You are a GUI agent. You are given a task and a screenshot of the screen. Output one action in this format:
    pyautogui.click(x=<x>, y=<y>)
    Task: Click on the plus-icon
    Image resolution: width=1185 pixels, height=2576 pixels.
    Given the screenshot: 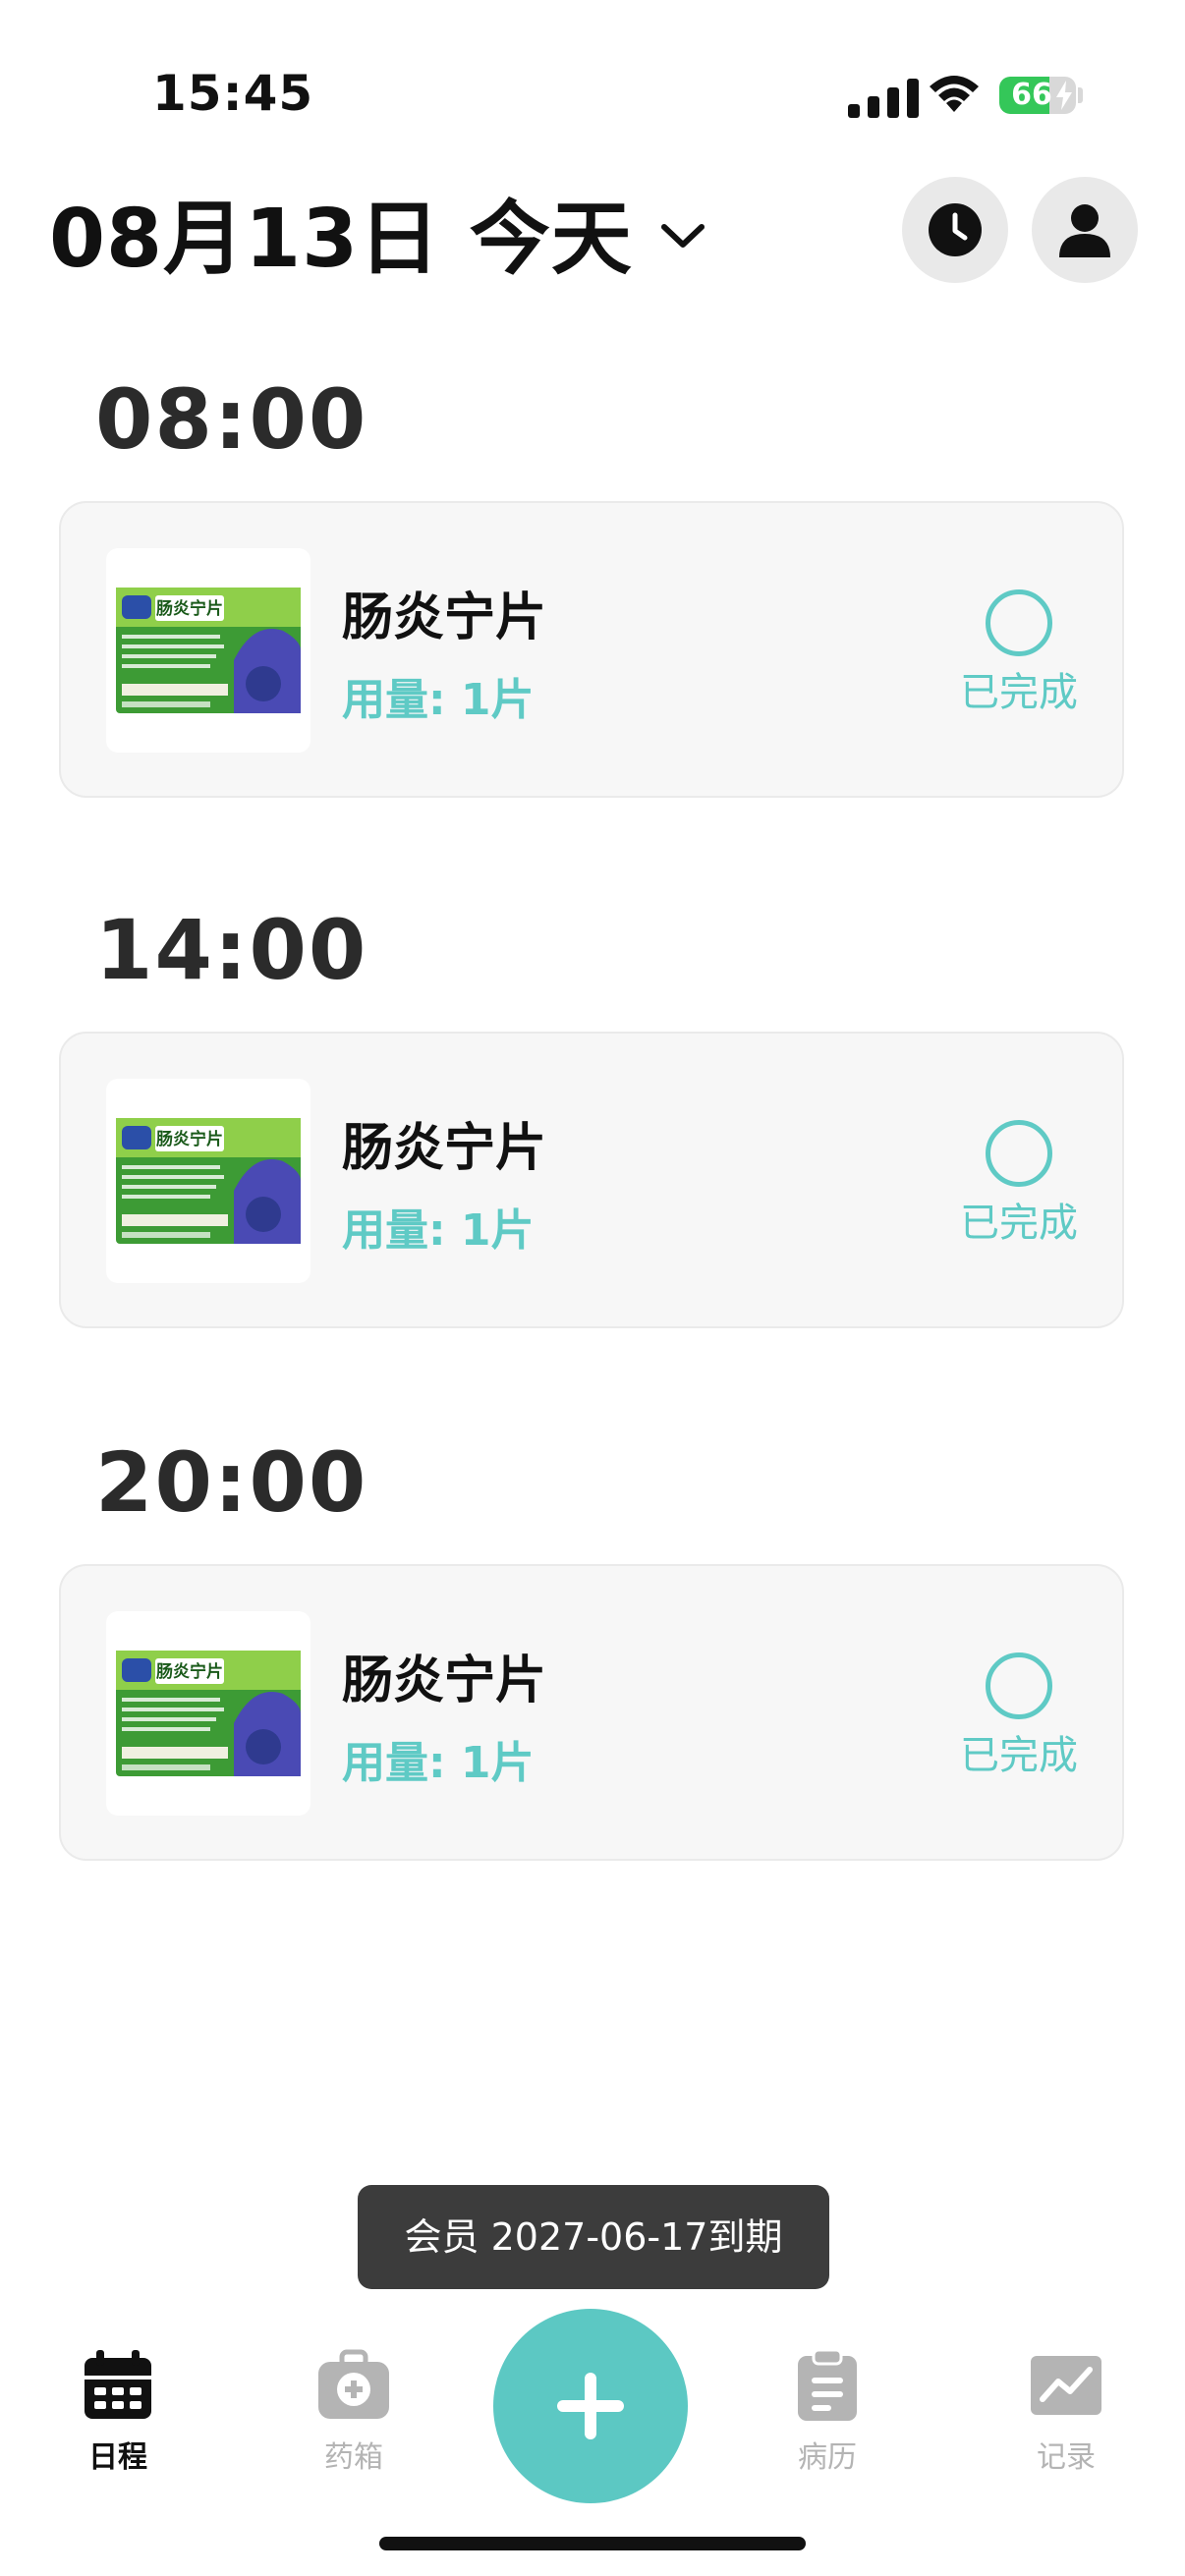 What is the action you would take?
    pyautogui.click(x=591, y=2406)
    